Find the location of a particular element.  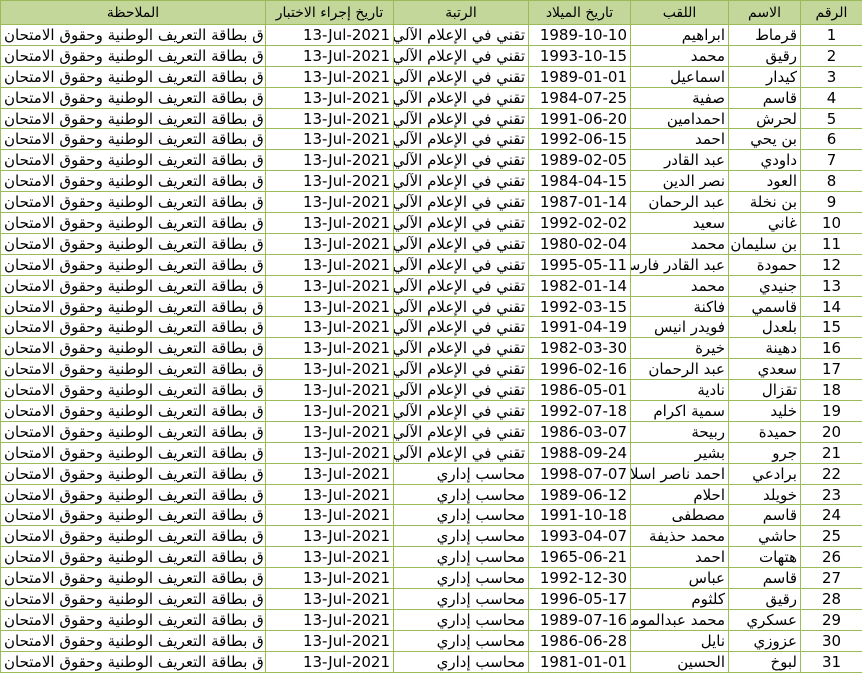

surname-cell: محمد is located at coordinates (679, 55).